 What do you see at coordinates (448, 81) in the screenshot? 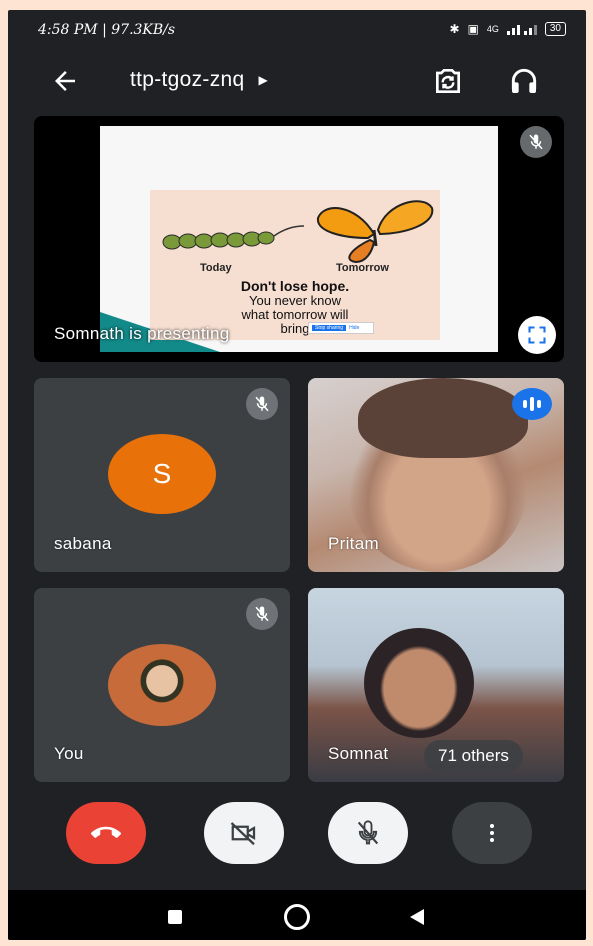
I see `switch-camera-icon` at bounding box center [448, 81].